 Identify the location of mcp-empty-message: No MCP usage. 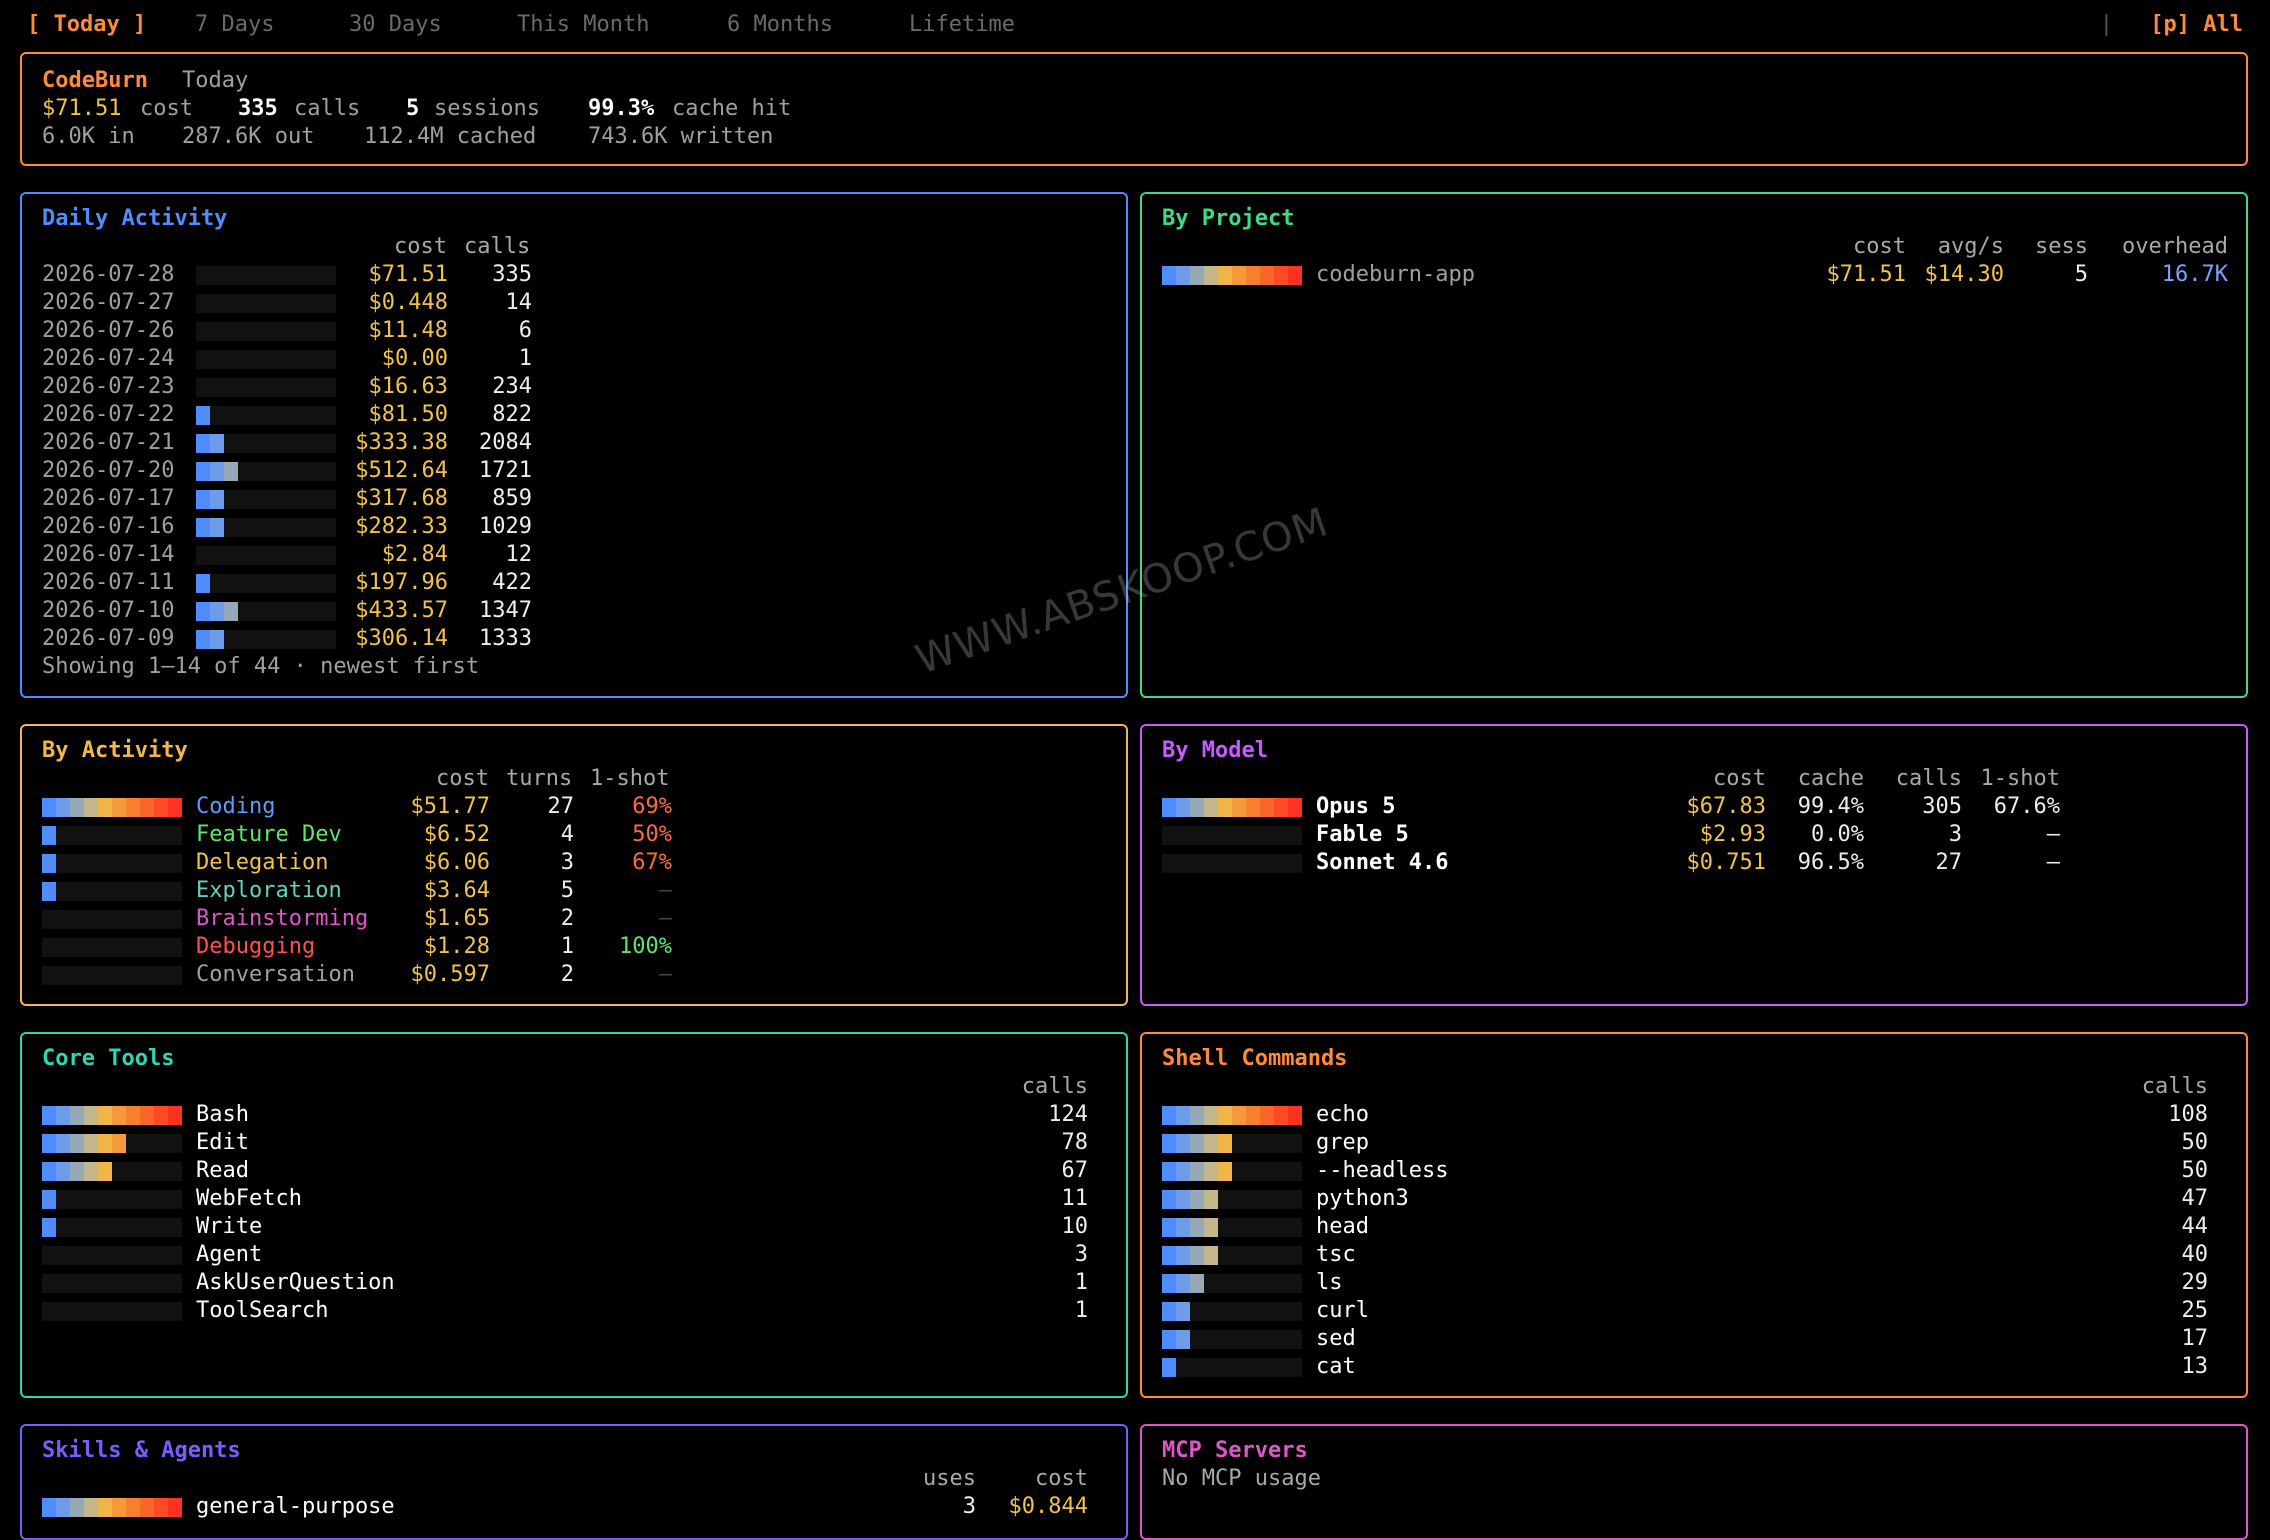
(1241, 1478).